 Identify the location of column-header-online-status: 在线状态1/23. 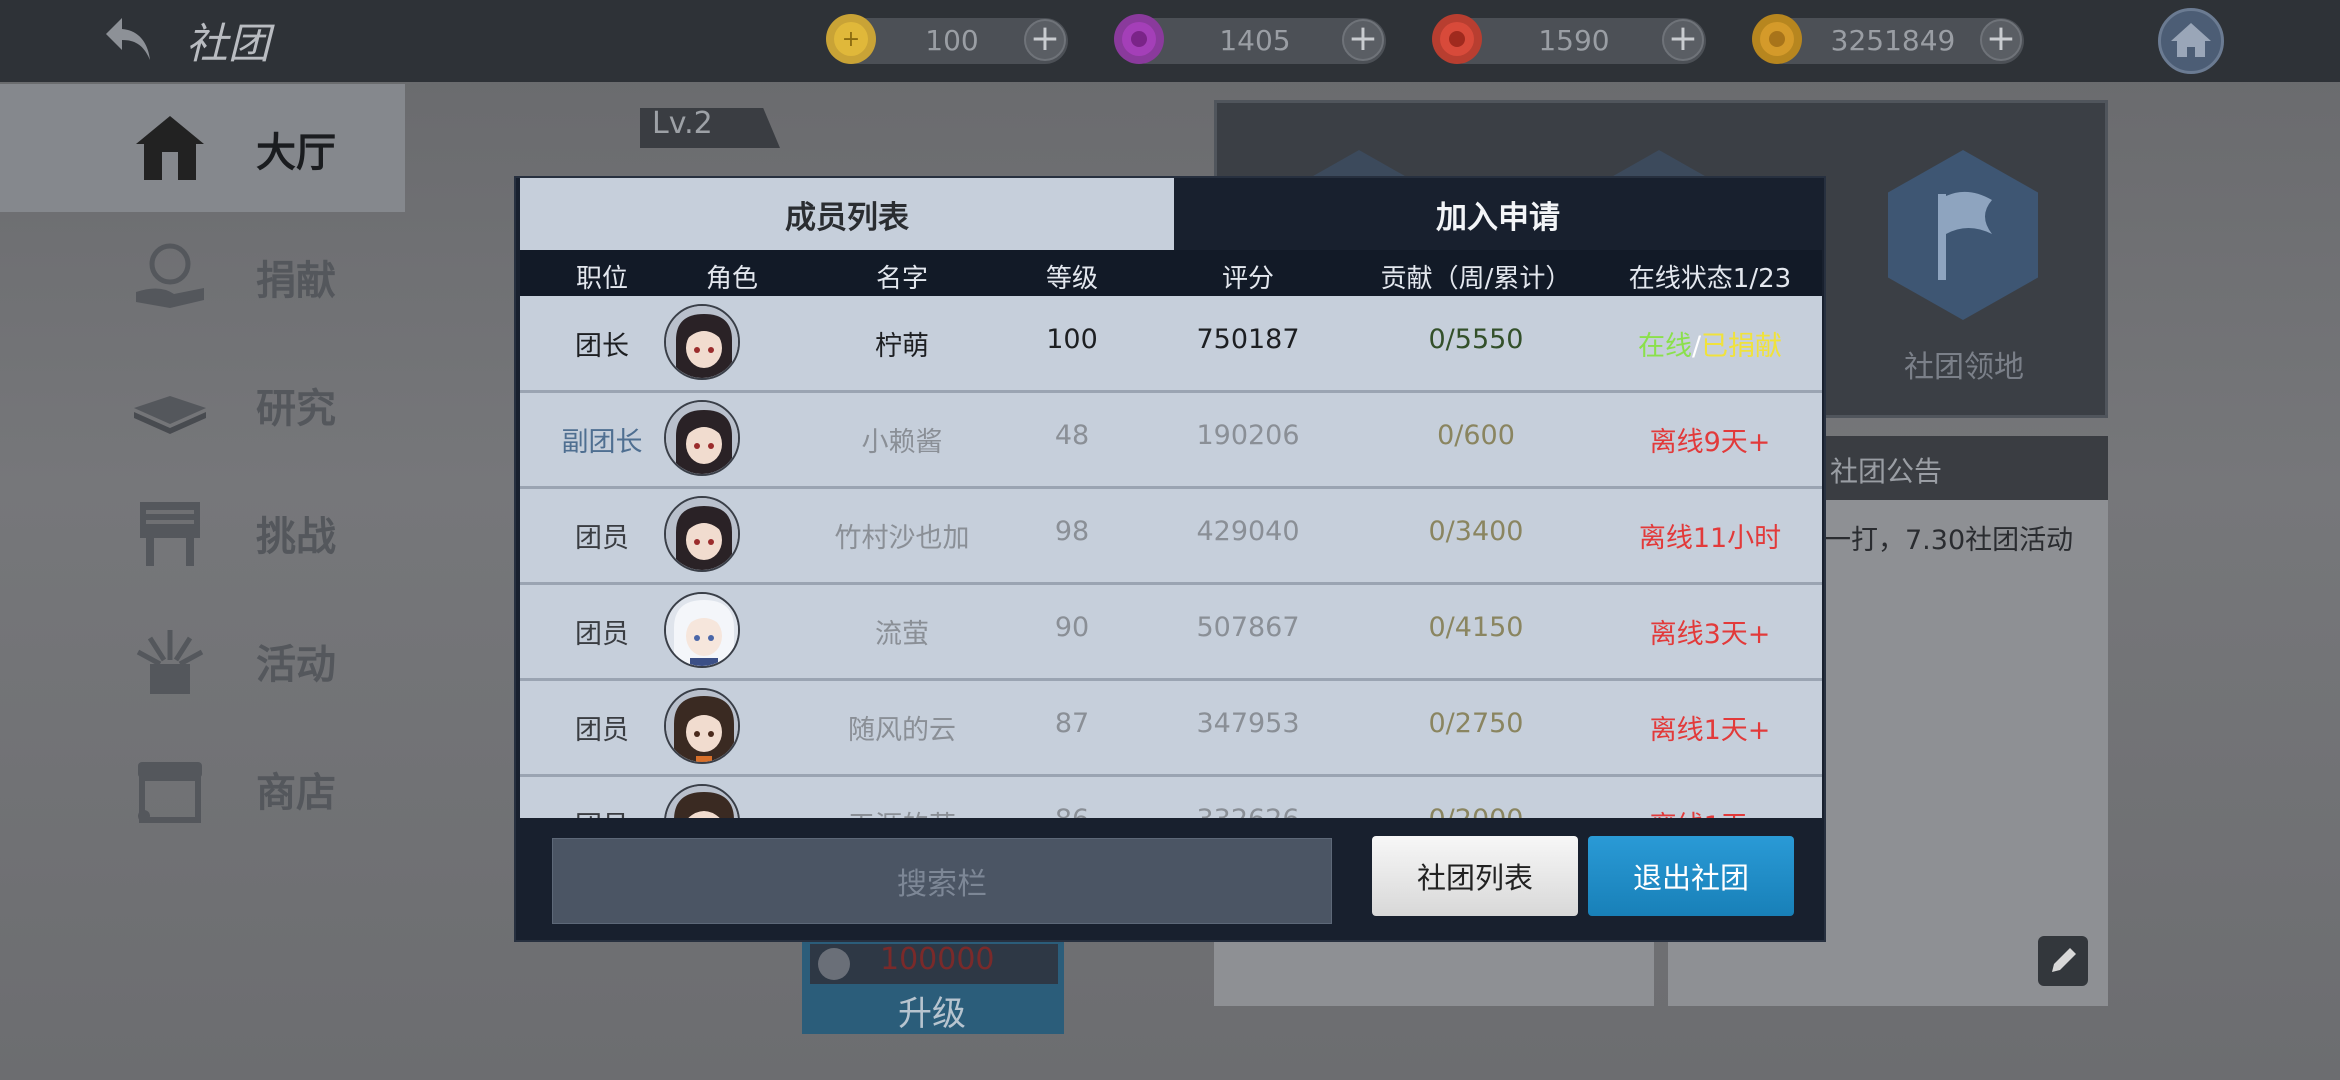
(1710, 279).